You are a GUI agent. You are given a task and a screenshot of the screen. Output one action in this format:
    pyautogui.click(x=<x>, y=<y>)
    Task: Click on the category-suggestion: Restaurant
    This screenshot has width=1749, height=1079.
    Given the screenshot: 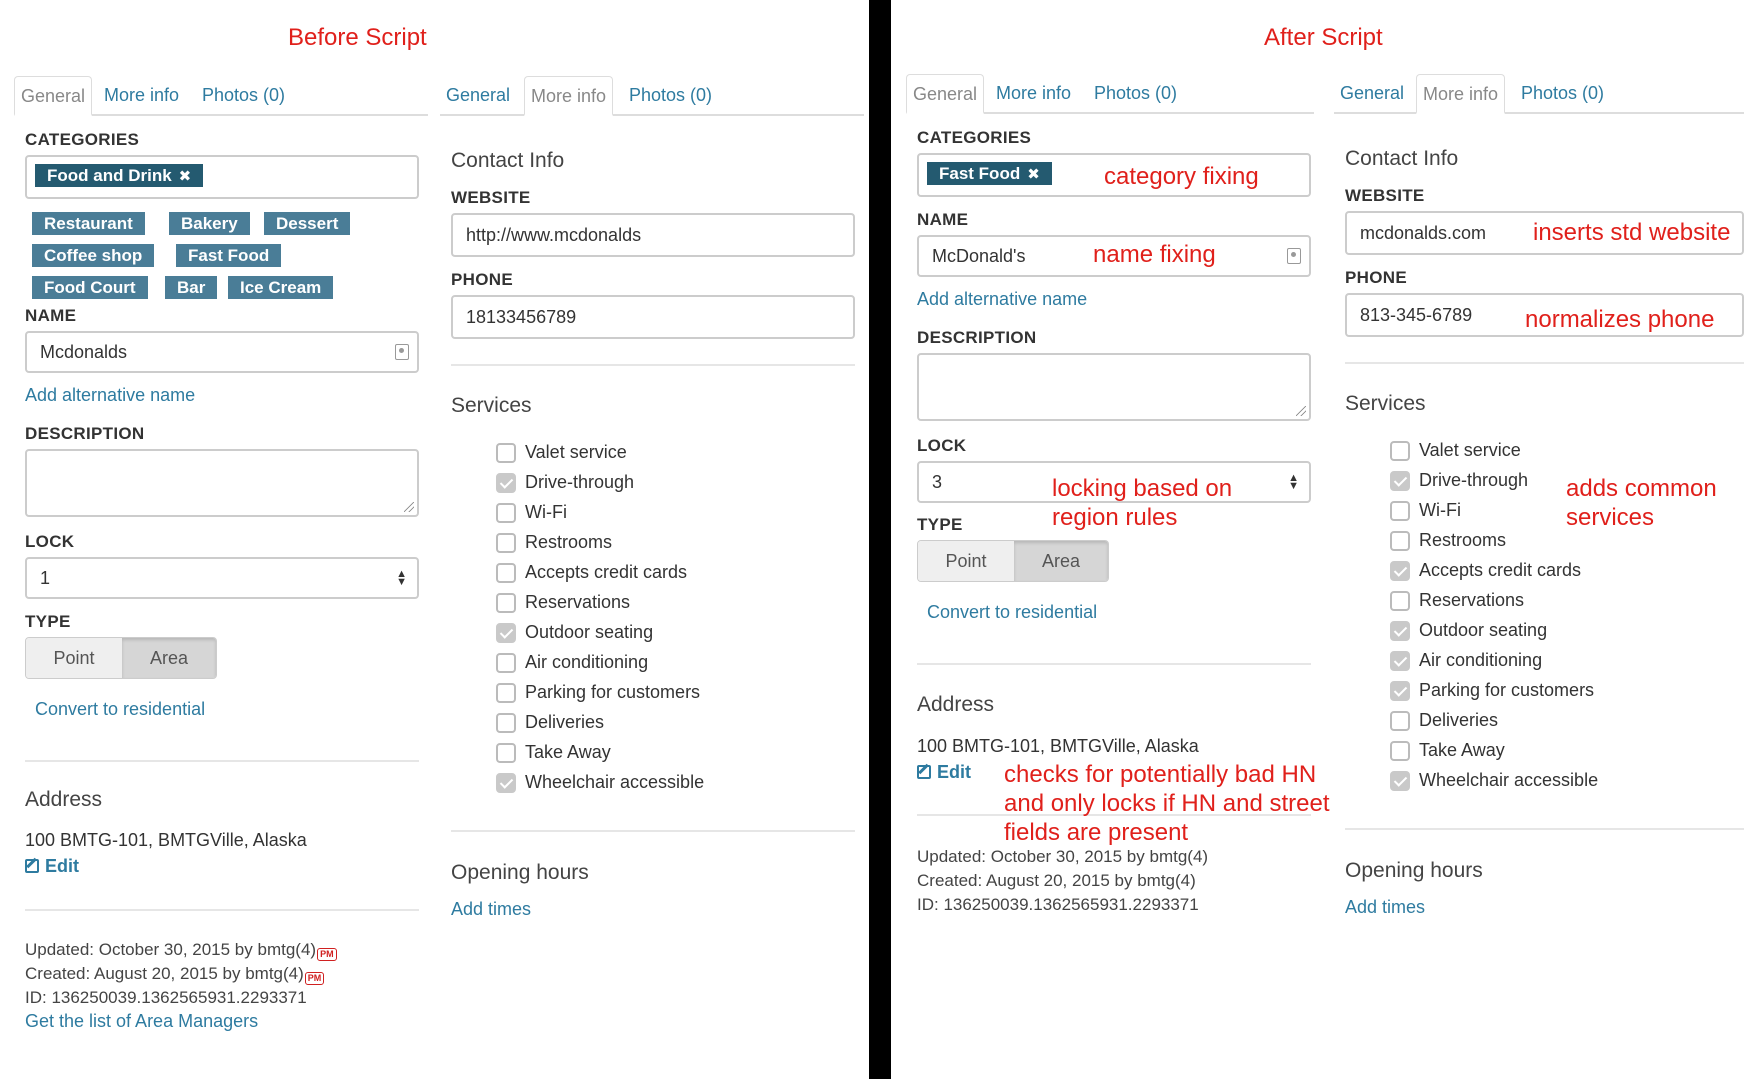 What is the action you would take?
    pyautogui.click(x=88, y=223)
    